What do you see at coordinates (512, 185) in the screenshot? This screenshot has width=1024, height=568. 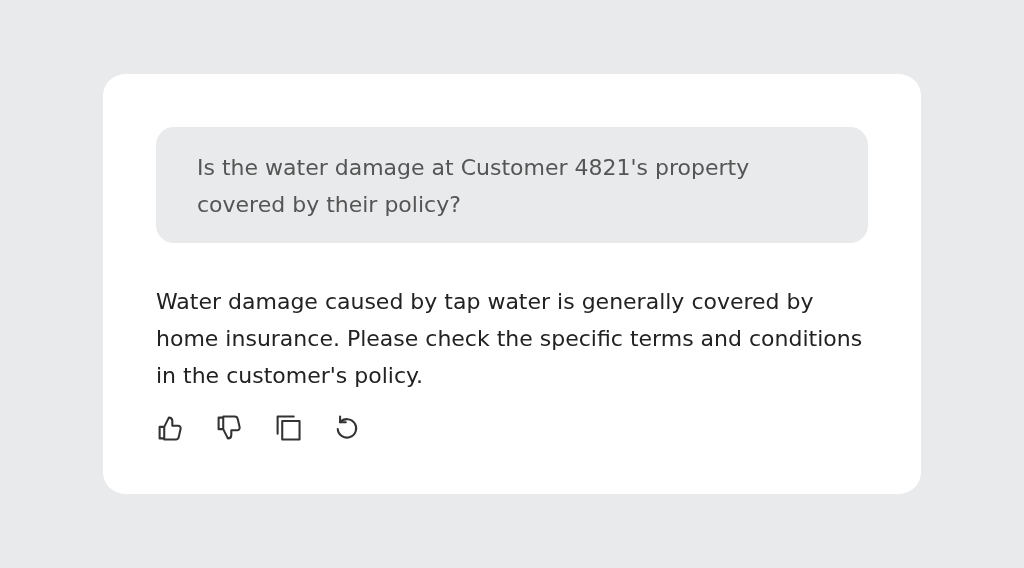 I see `user-message: Is the water damage at Customer 4821's property covered by their policy?` at bounding box center [512, 185].